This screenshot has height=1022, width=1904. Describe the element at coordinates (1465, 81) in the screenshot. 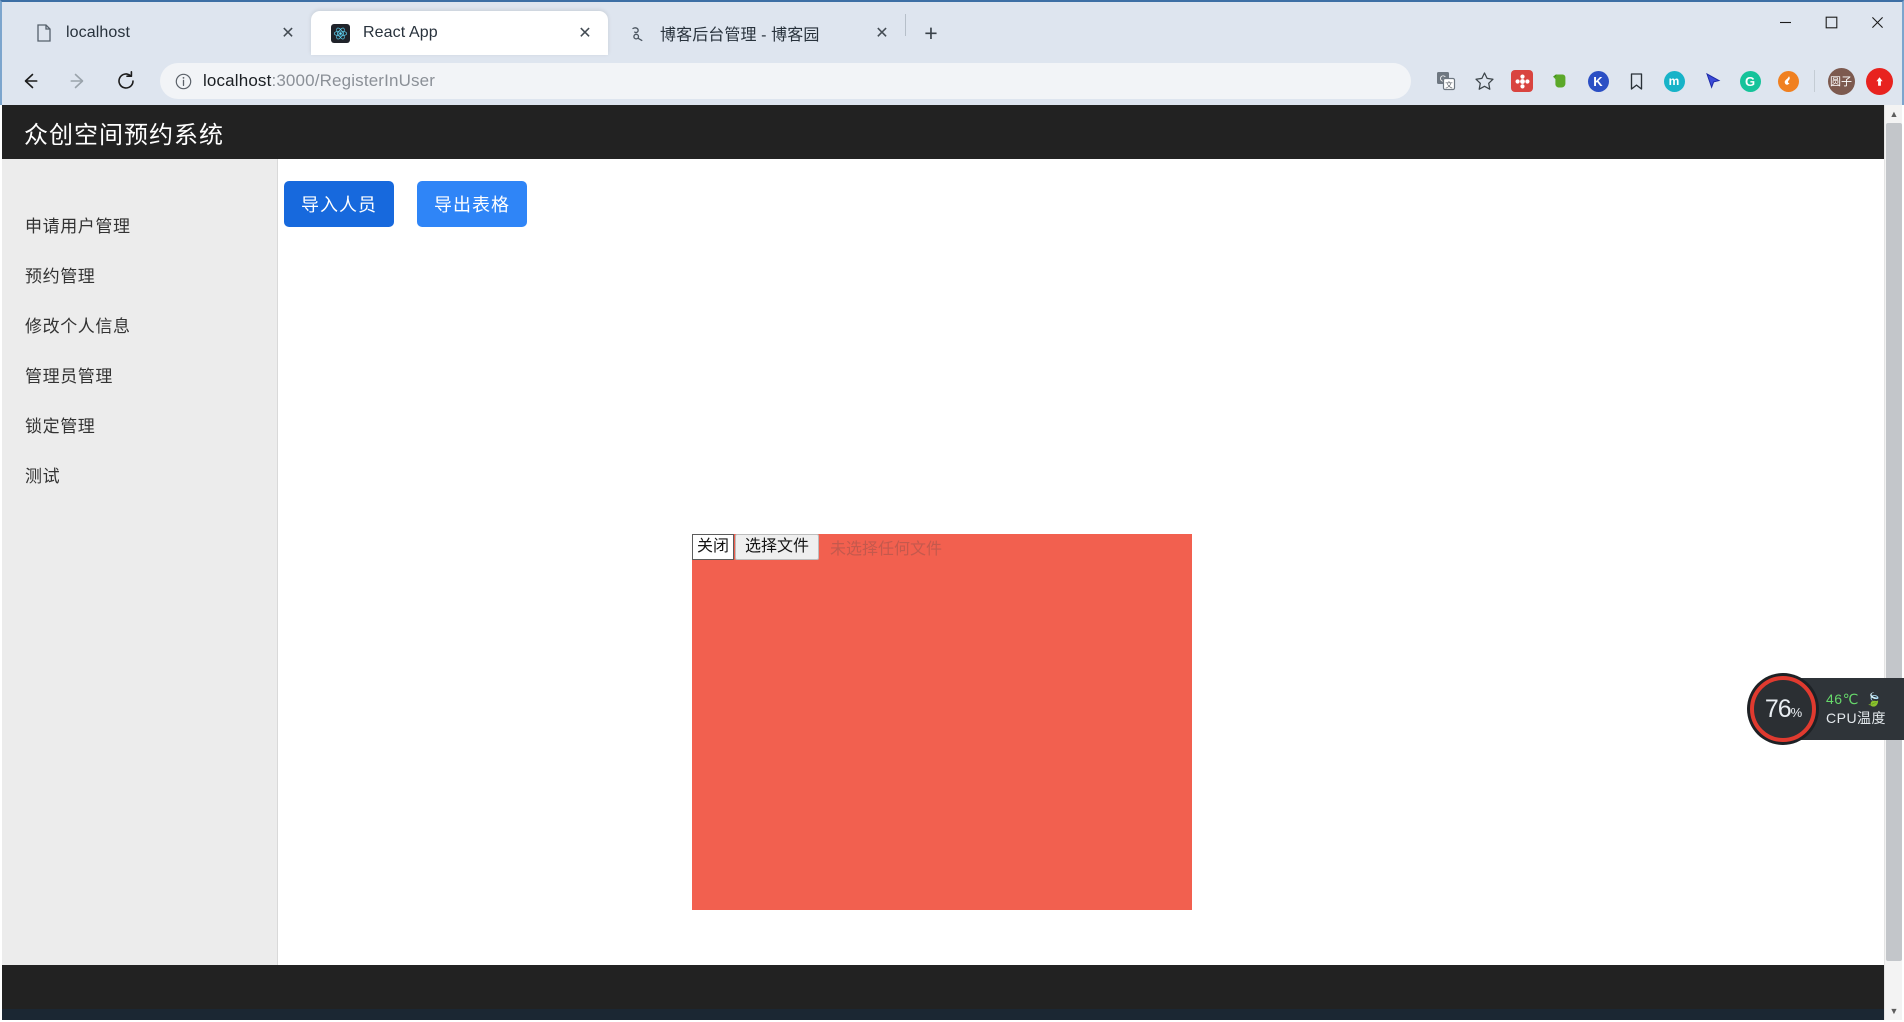

I see `omnibox-actions: G 文` at that location.